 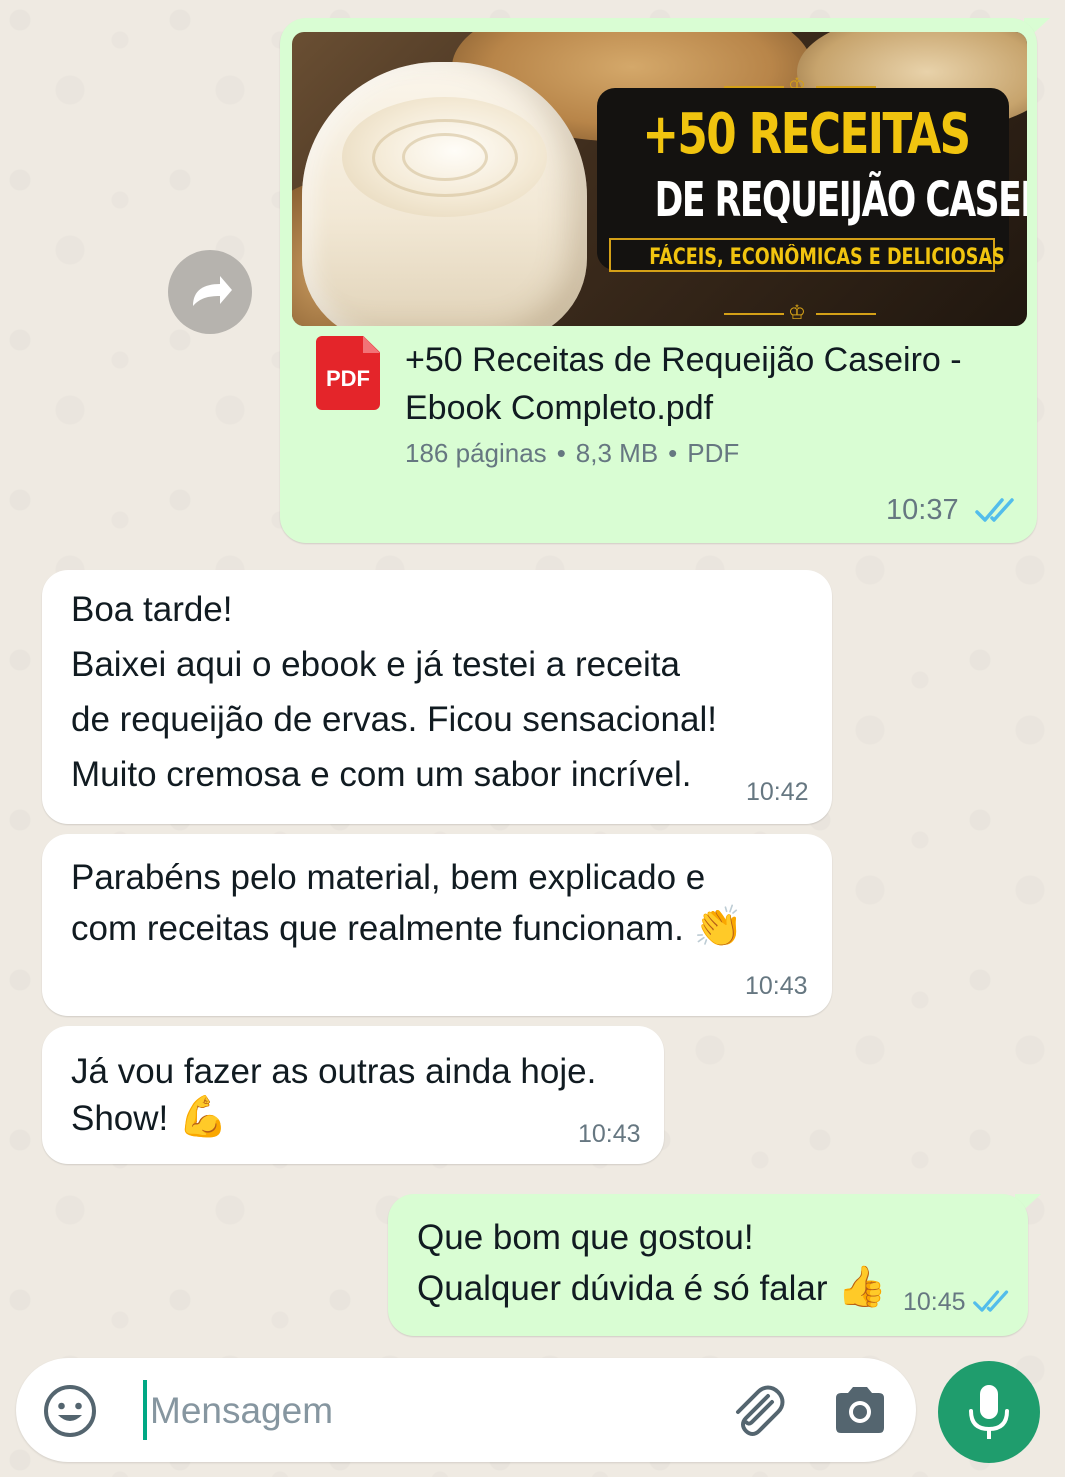 What do you see at coordinates (120, 1118) in the screenshot?
I see `message-line-text: Show!` at bounding box center [120, 1118].